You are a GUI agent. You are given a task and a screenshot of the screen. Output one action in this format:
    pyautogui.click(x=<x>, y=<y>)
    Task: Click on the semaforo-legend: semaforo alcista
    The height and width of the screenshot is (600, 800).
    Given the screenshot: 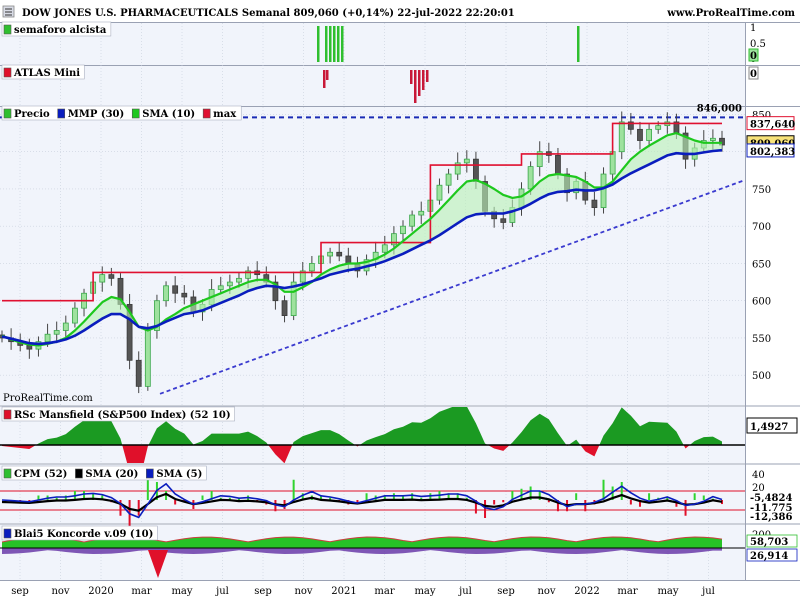 What is the action you would take?
    pyautogui.click(x=56, y=29)
    